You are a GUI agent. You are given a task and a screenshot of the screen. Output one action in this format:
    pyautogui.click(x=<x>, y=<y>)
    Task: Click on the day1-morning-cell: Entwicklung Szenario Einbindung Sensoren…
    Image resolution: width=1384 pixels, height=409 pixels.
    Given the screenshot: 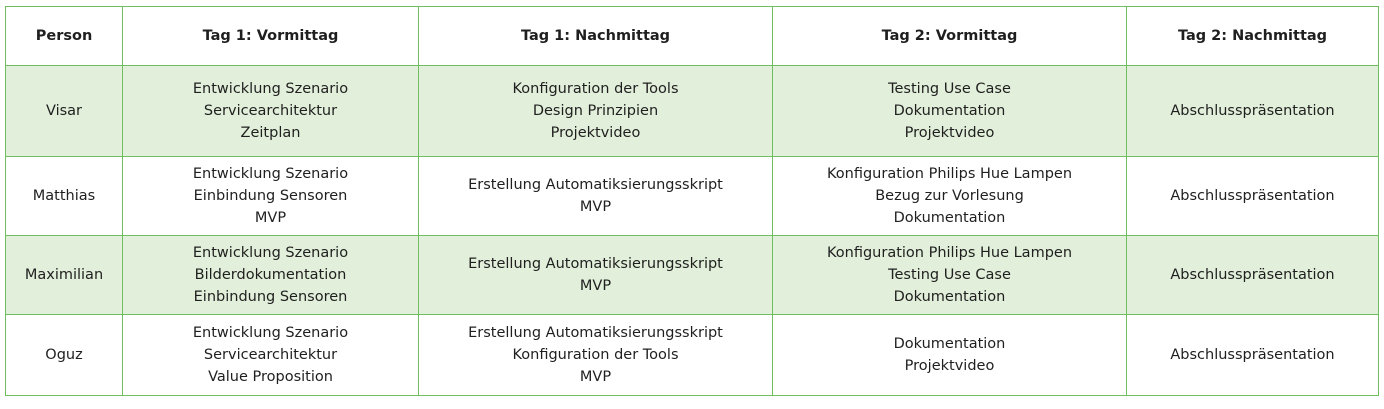 What is the action you would take?
    pyautogui.click(x=270, y=196)
    